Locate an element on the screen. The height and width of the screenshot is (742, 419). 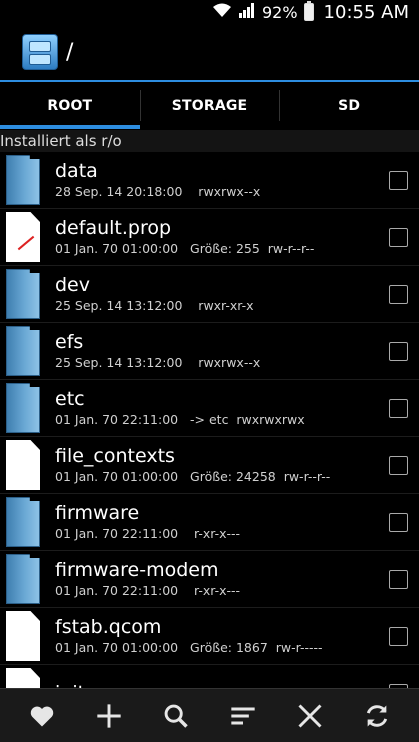
file-meta: 28 Sep. 14 20:18:00 rwxrwx--x is located at coordinates (158, 191).